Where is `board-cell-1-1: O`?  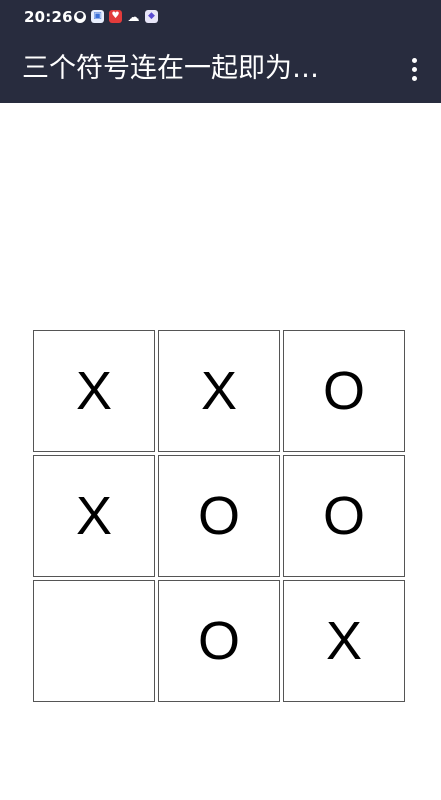 board-cell-1-1: O is located at coordinates (219, 516).